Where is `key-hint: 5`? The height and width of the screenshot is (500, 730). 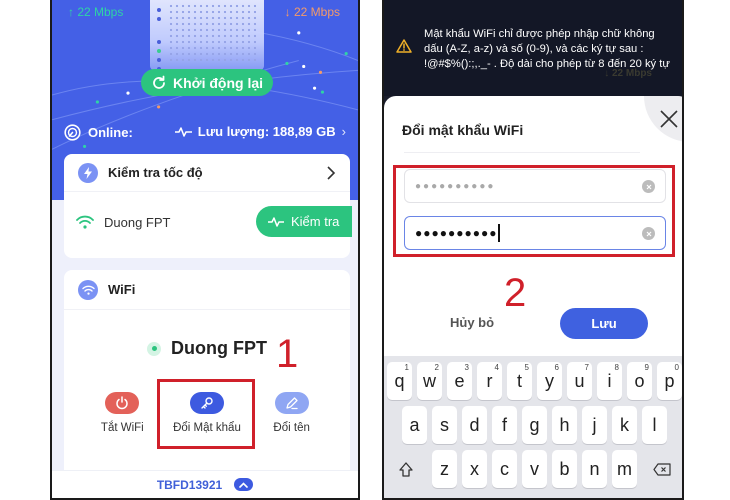 key-hint: 5 is located at coordinates (526, 367).